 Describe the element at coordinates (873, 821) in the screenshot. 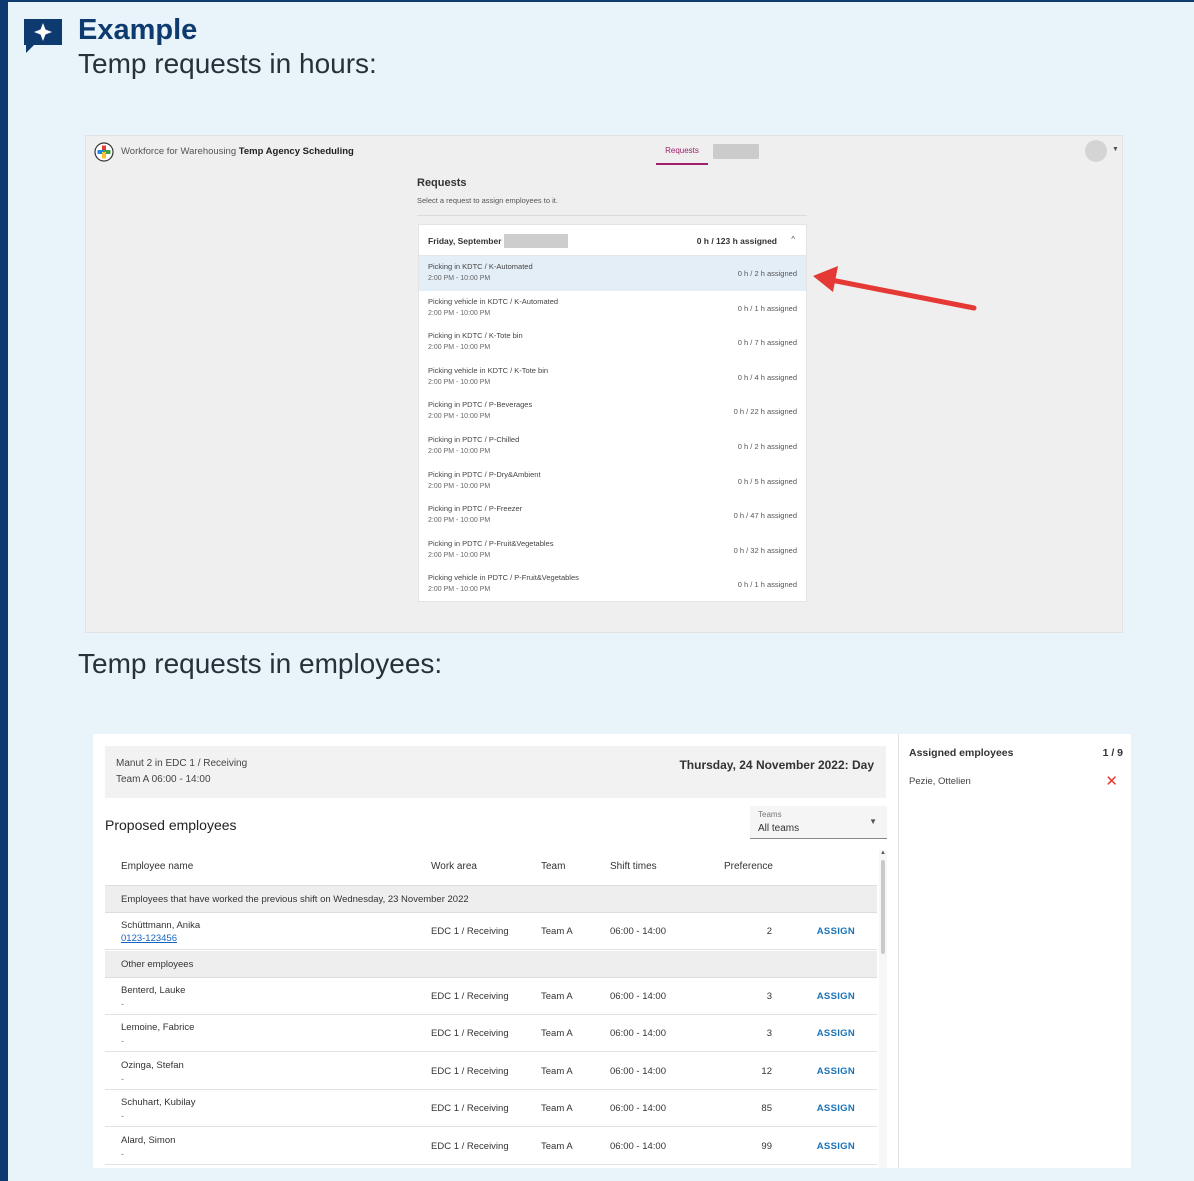

I see `dropdown-arrow-icon: ▼` at that location.